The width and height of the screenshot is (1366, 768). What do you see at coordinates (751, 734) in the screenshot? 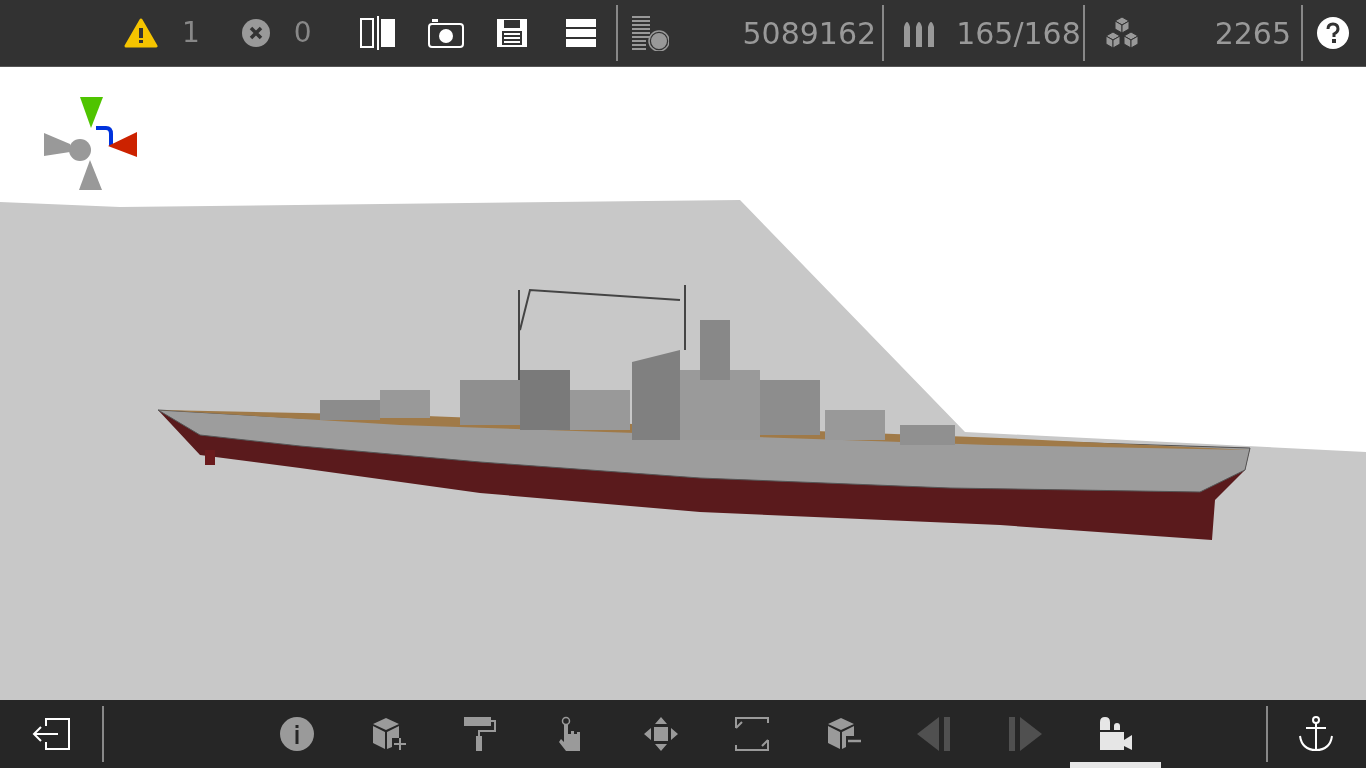
I see `frame-corners-icon` at bounding box center [751, 734].